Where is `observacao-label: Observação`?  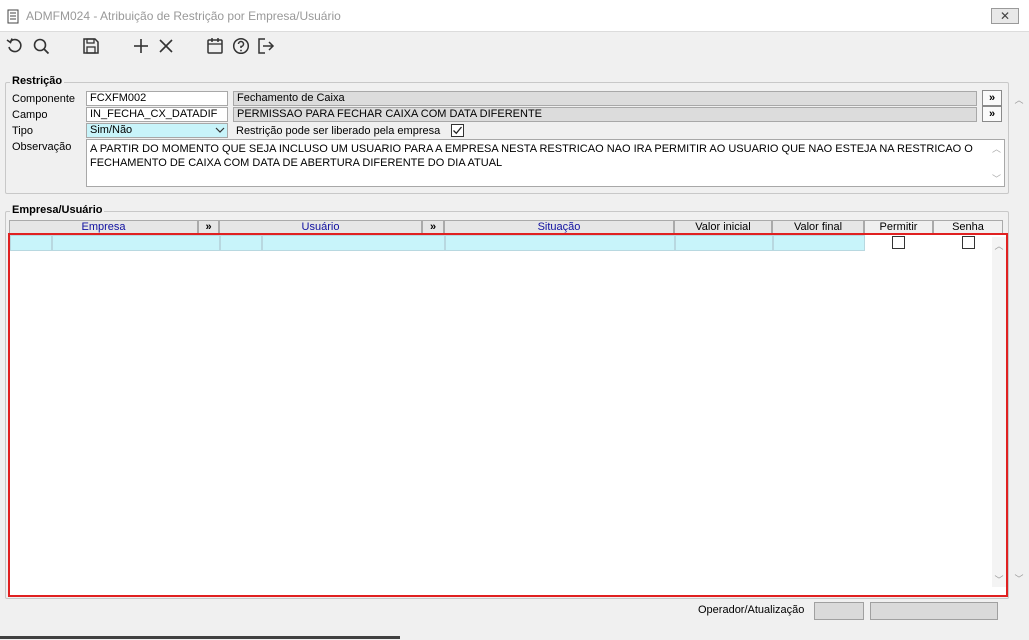 observacao-label: Observação is located at coordinates (42, 147).